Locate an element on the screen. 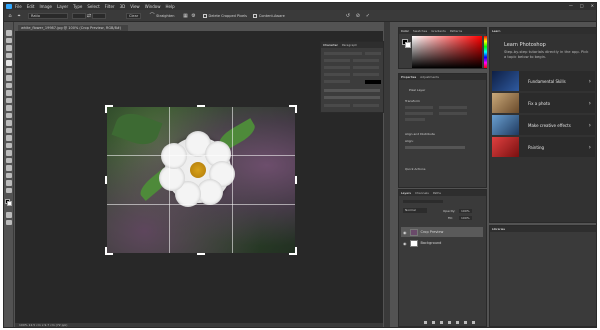  eyedropper-tool-icon is located at coordinates (8, 78).